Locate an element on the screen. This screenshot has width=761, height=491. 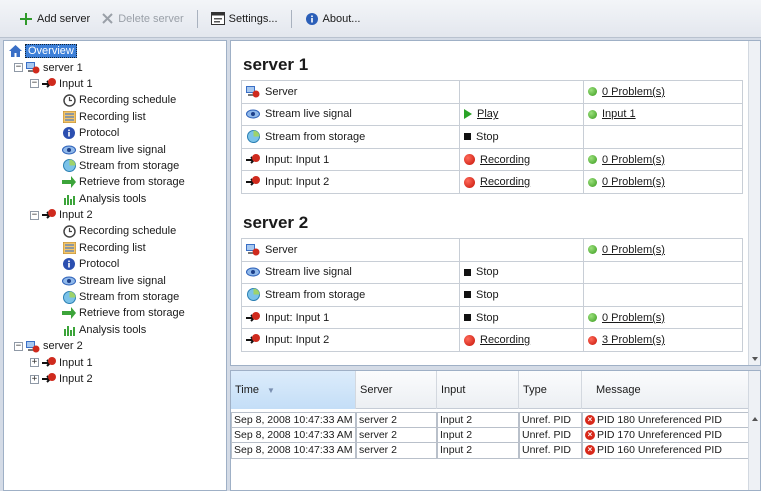
recording-list-icon is located at coordinates (69, 117).